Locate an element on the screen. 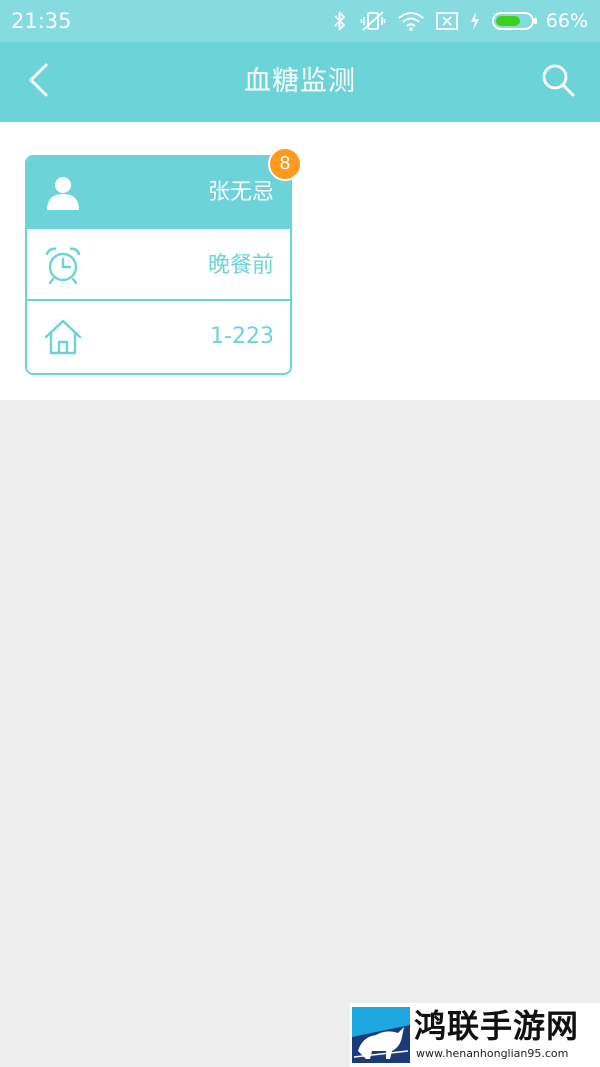 The height and width of the screenshot is (1067, 600). user-icon is located at coordinates (63, 193).